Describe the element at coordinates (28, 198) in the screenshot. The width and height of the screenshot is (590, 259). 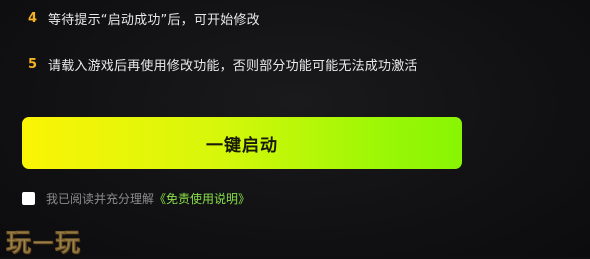
I see `agreement-checkbox` at that location.